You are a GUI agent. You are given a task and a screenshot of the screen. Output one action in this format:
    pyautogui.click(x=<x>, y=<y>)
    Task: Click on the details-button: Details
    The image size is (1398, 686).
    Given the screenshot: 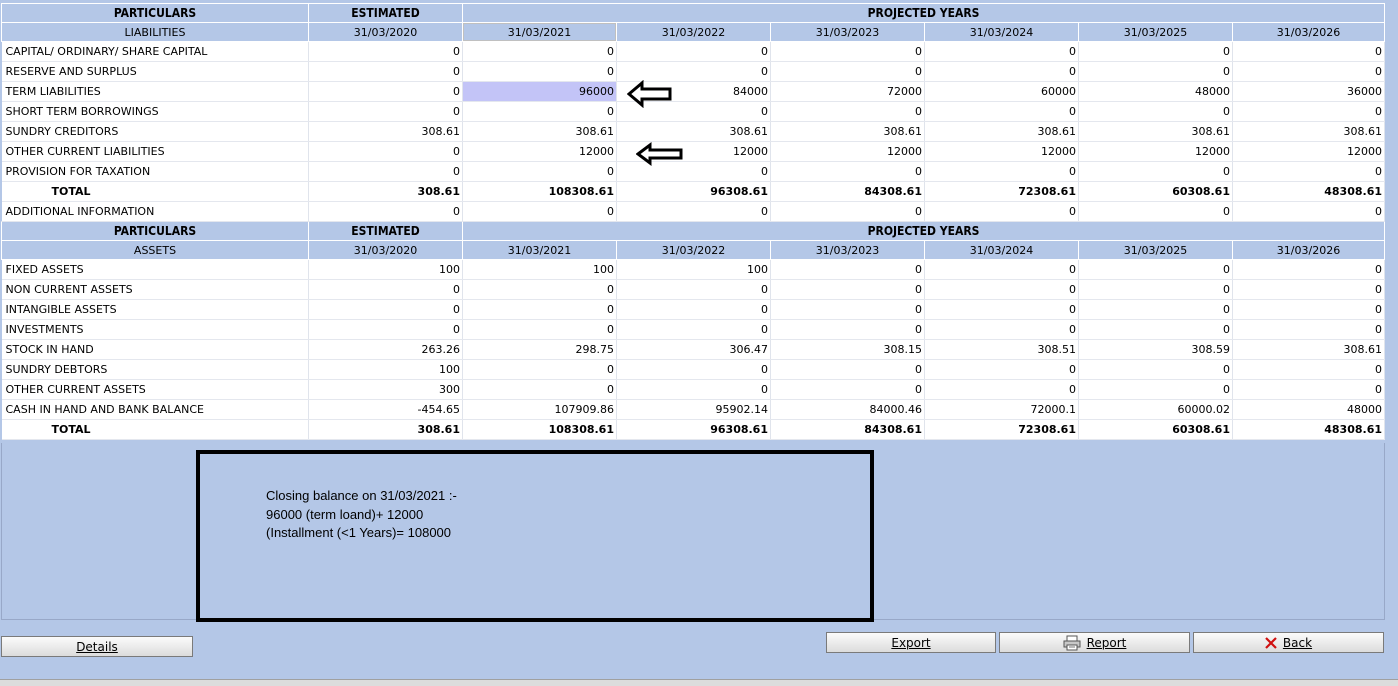 What is the action you would take?
    pyautogui.click(x=97, y=646)
    